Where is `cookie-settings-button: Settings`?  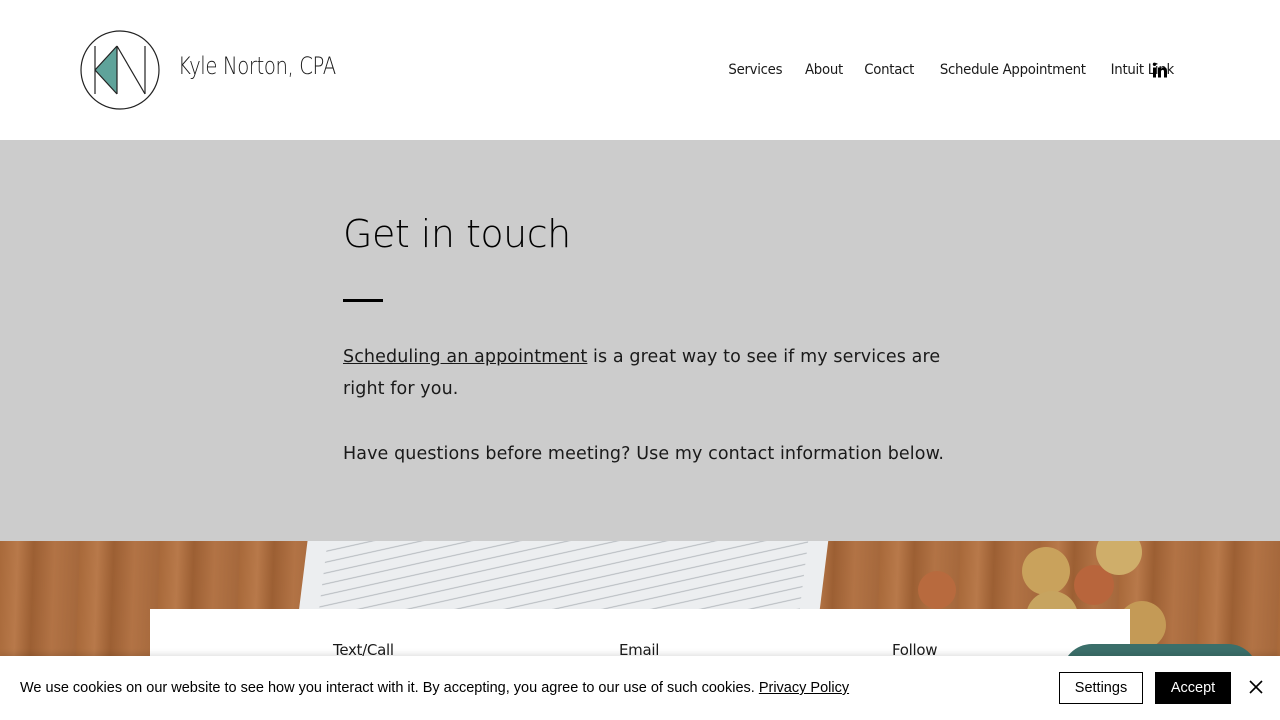
cookie-settings-button: Settings is located at coordinates (1101, 688).